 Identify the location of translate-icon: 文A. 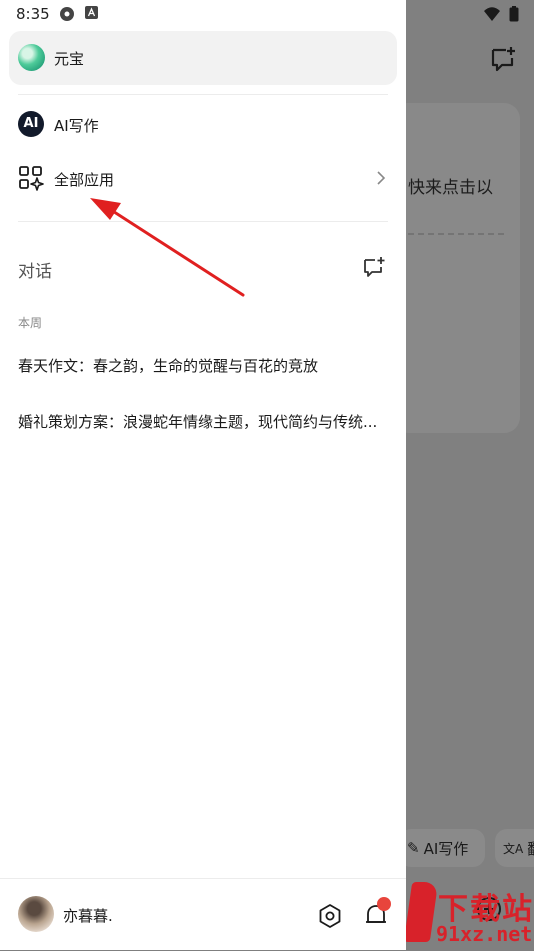
(513, 848).